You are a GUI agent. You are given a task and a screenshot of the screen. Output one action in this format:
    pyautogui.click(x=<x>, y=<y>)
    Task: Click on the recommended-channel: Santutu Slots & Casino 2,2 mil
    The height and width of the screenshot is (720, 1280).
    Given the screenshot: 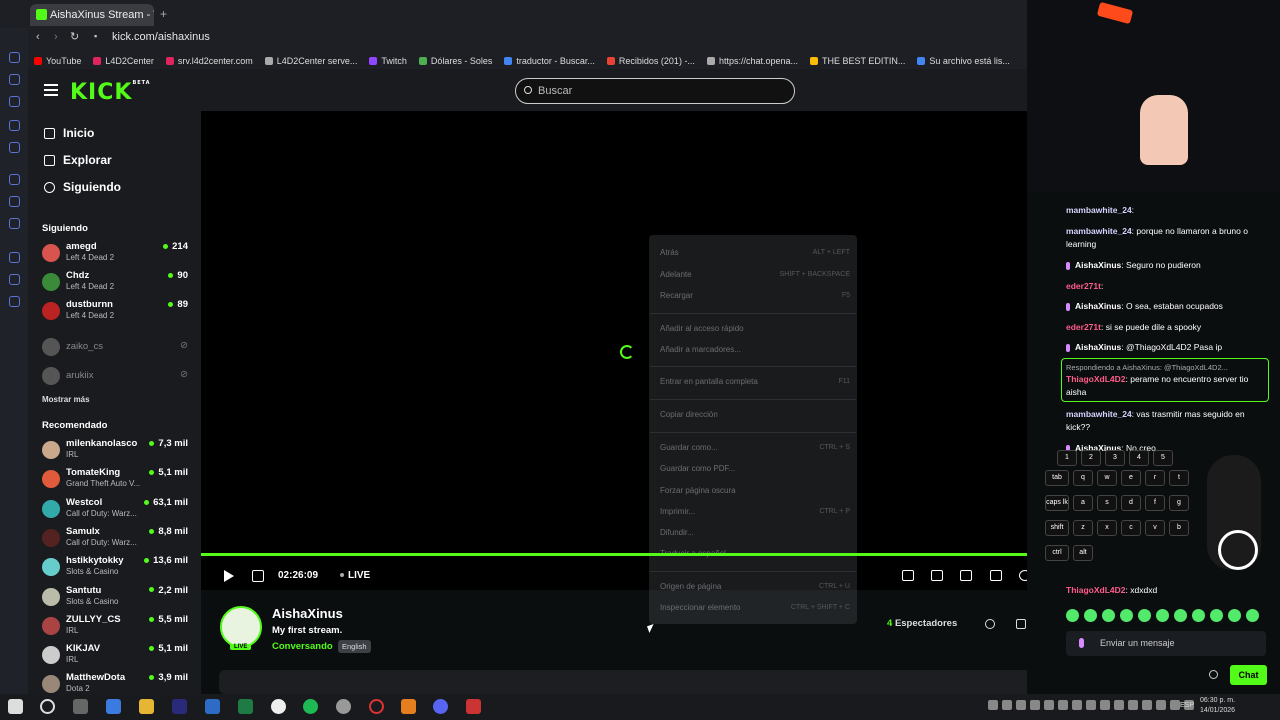 What is the action you would take?
    pyautogui.click(x=115, y=598)
    